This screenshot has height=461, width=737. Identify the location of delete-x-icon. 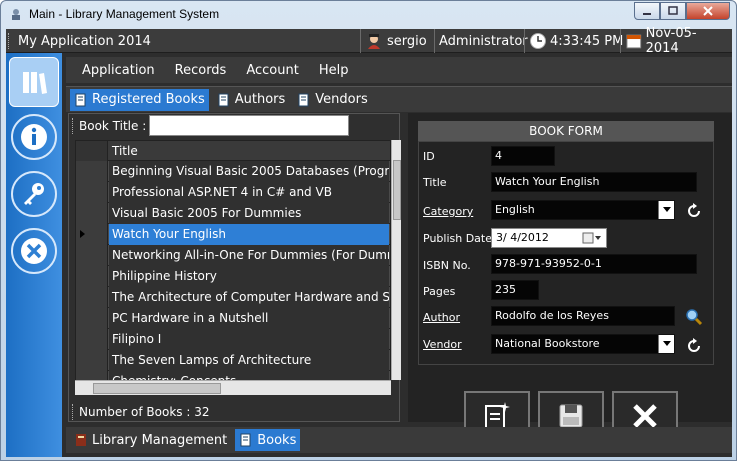
(645, 416).